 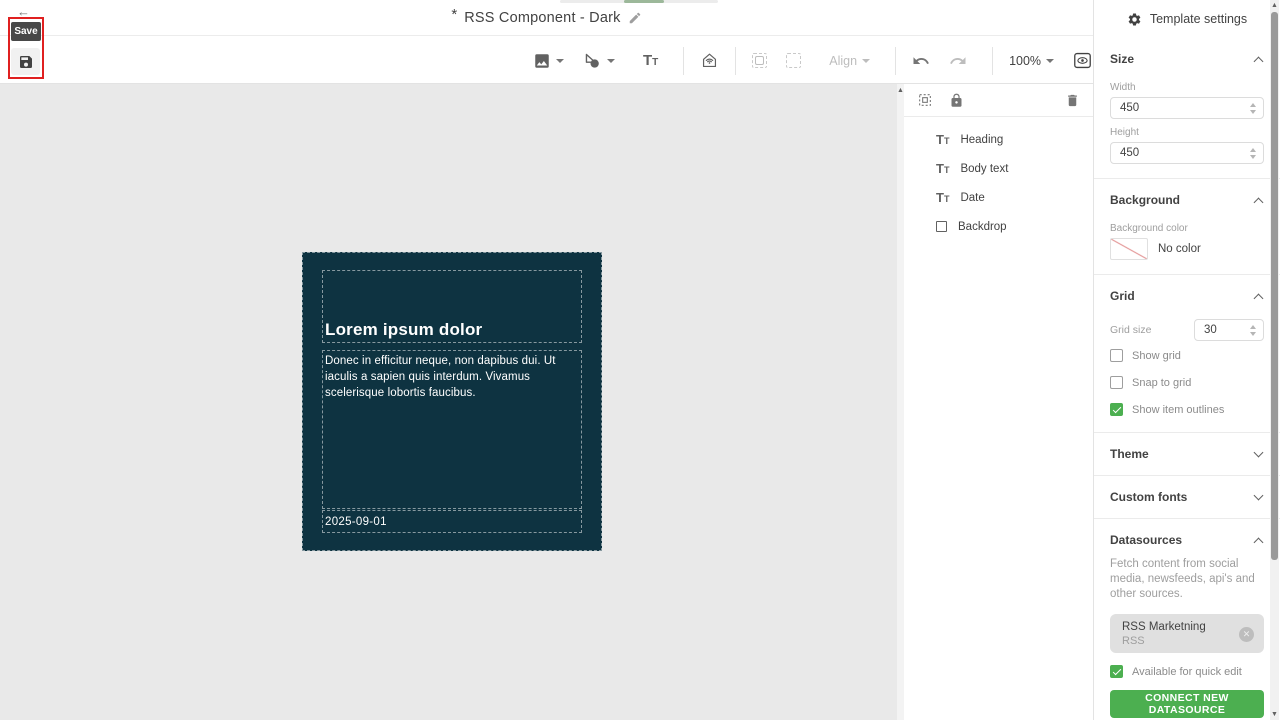 I want to click on zoom-dropdown: 100%, so click(x=1031, y=61).